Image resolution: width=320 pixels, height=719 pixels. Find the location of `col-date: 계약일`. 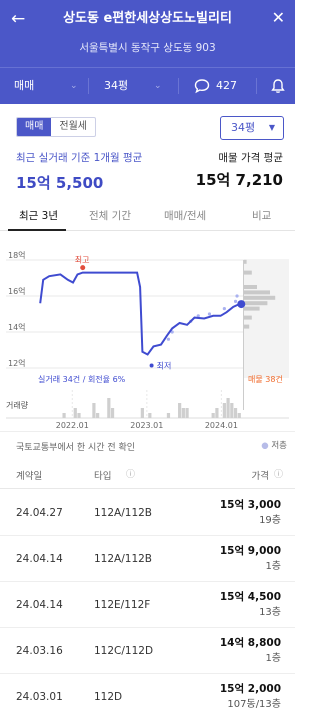

col-date: 계약일 is located at coordinates (29, 476).